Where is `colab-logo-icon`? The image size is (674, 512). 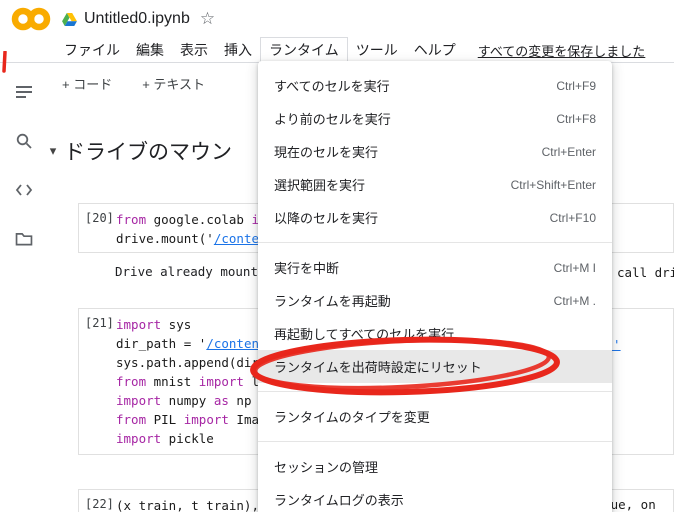 colab-logo-icon is located at coordinates (31, 19).